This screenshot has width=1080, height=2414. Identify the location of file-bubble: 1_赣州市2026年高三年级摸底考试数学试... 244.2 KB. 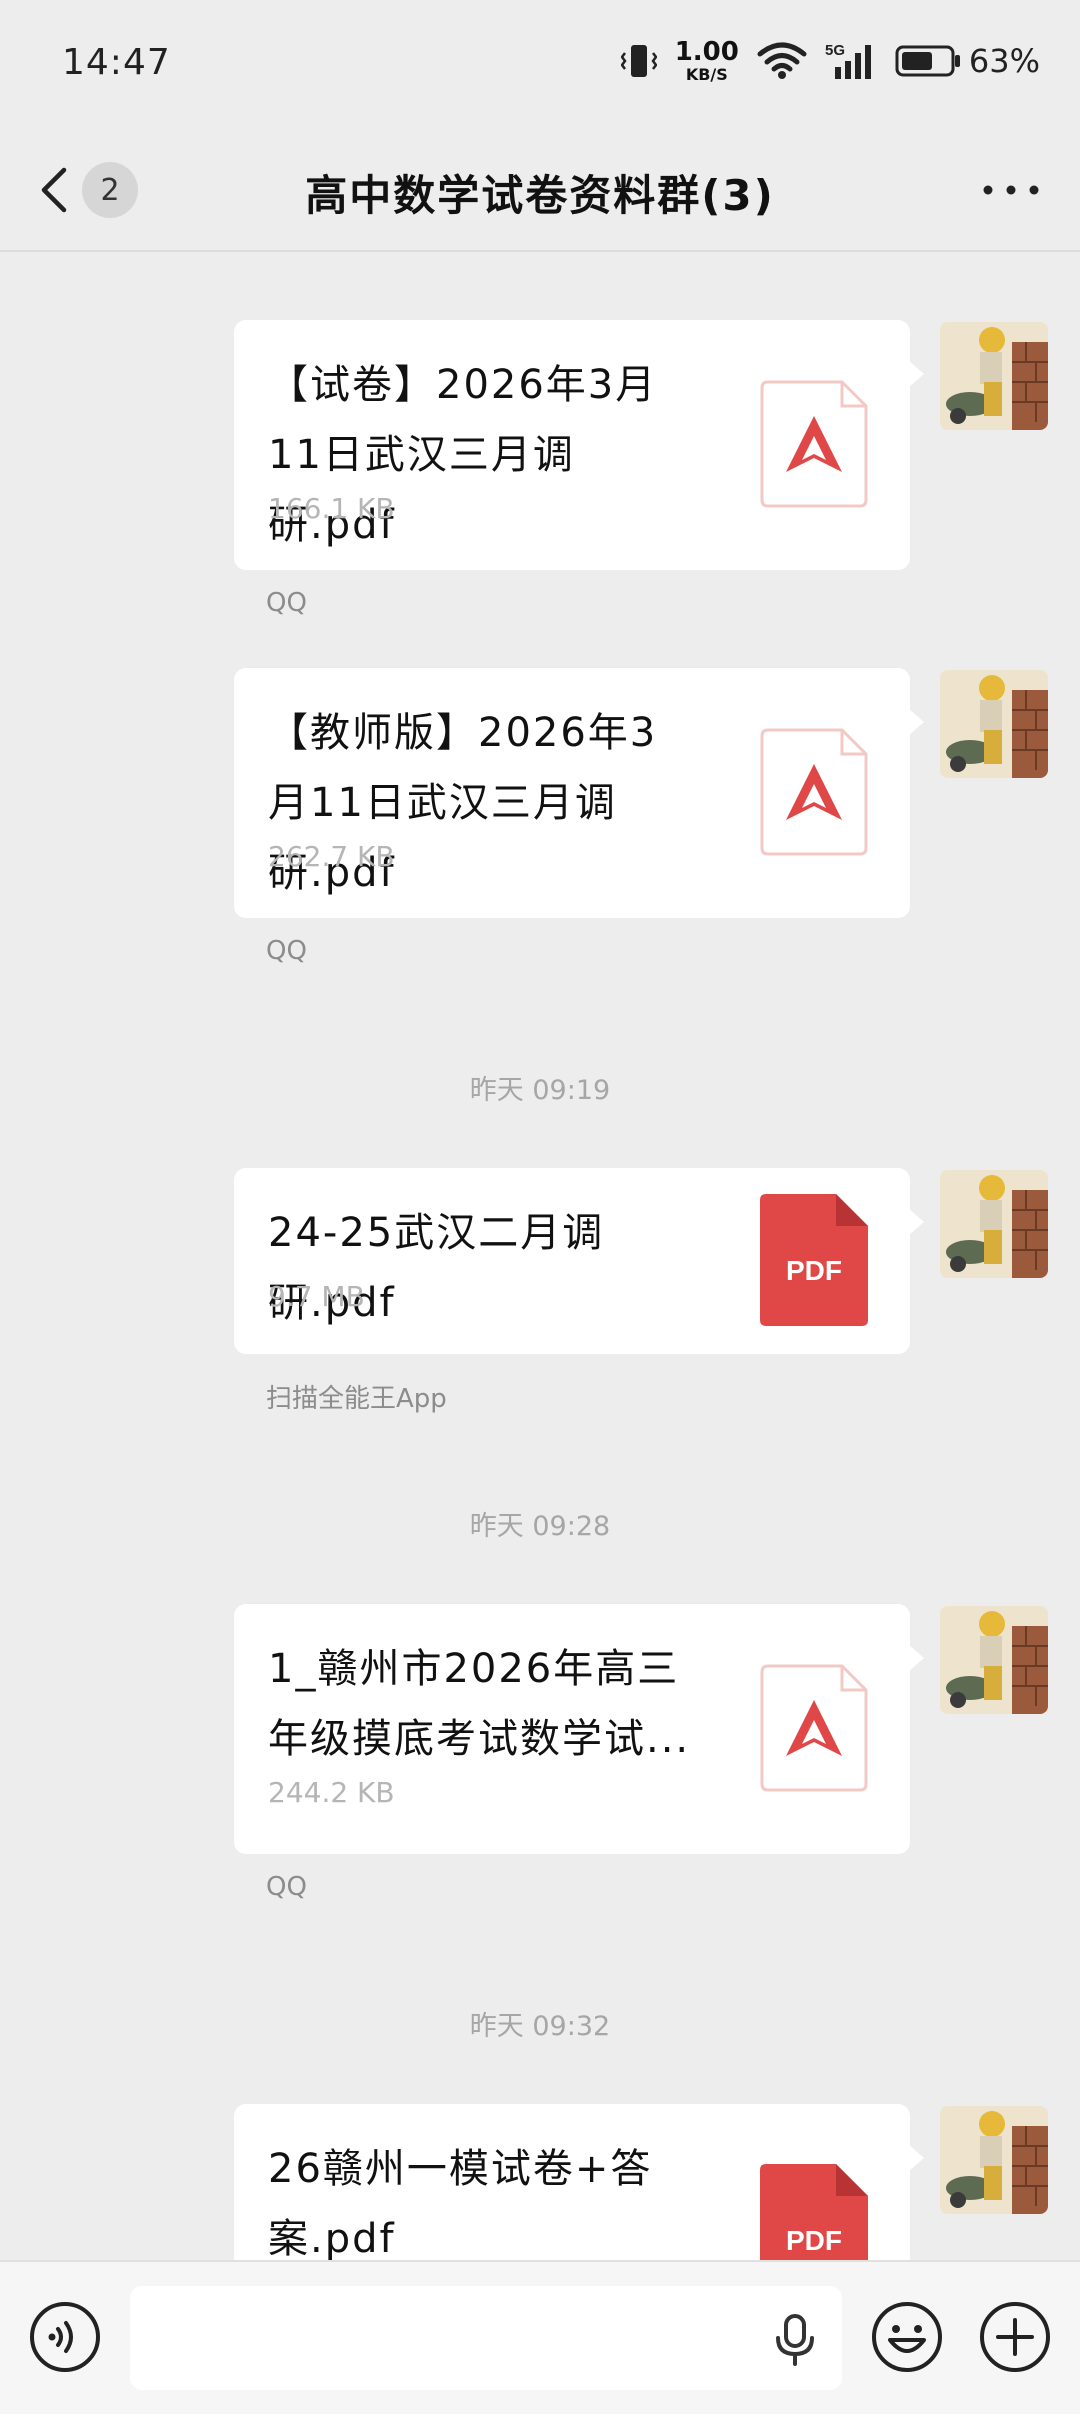
(572, 1729).